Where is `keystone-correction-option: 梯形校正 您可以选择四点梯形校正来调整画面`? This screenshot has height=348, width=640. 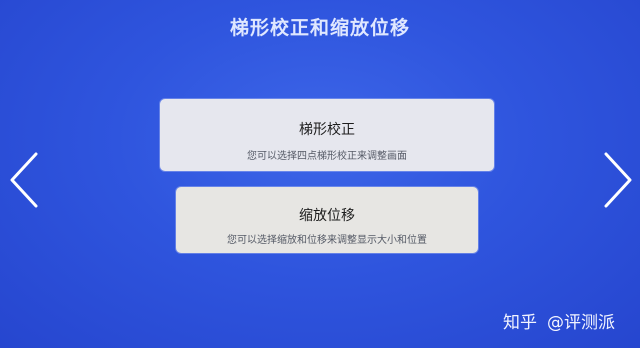
keystone-correction-option: 梯形校正 您可以选择四点梯形校正来调整画面 is located at coordinates (327, 135).